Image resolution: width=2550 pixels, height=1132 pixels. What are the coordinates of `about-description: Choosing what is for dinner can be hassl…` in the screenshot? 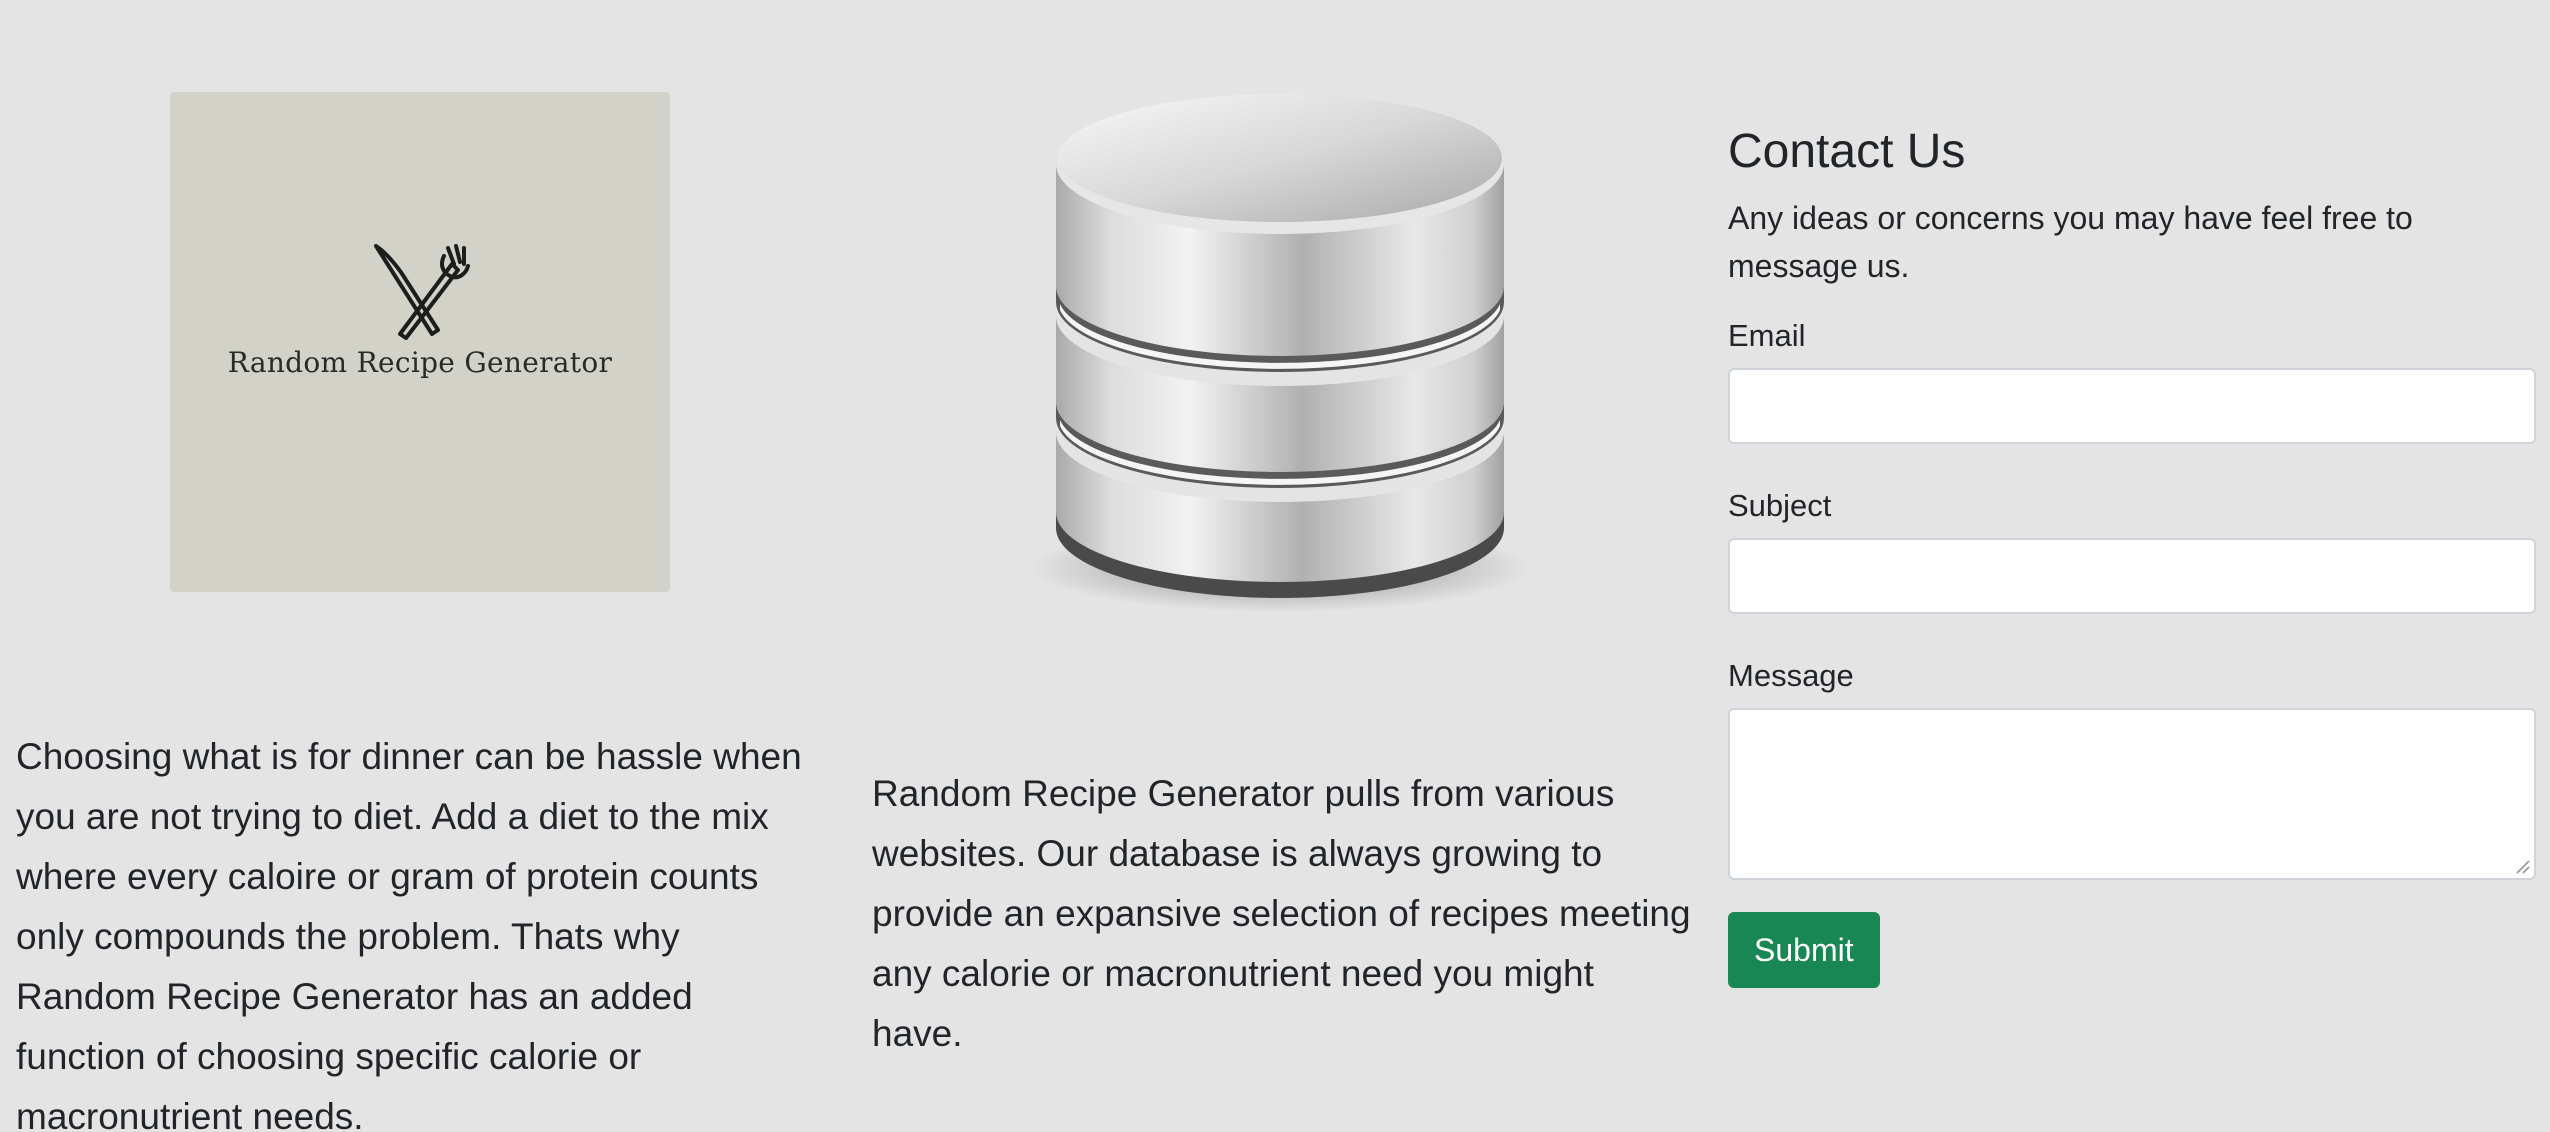 It's located at (409, 934).